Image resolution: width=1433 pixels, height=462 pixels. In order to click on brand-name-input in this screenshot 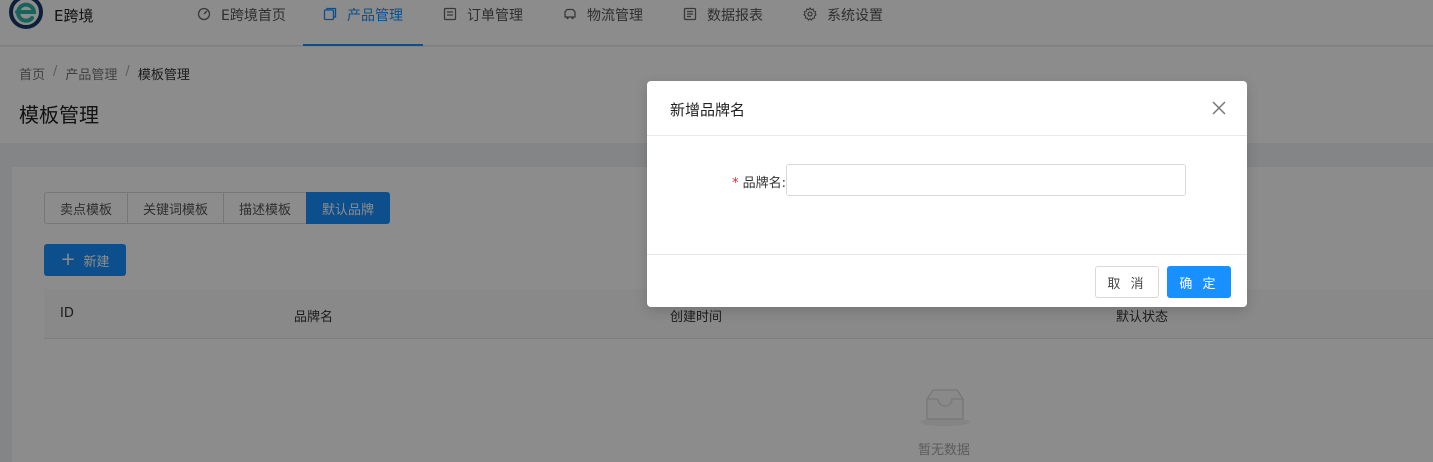, I will do `click(986, 180)`.